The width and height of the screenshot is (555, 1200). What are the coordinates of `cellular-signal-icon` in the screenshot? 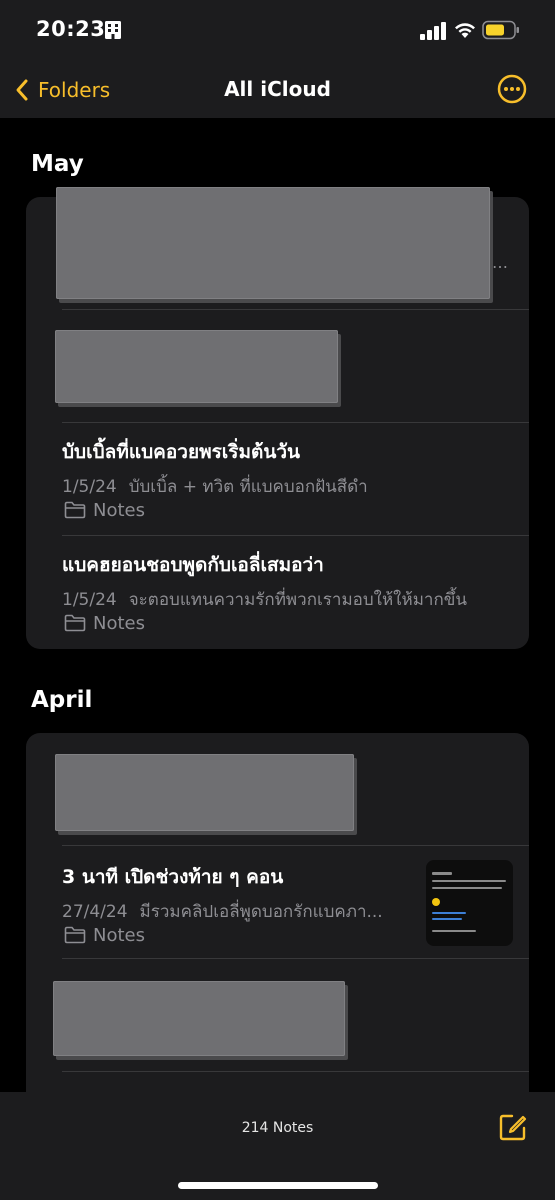 It's located at (433, 31).